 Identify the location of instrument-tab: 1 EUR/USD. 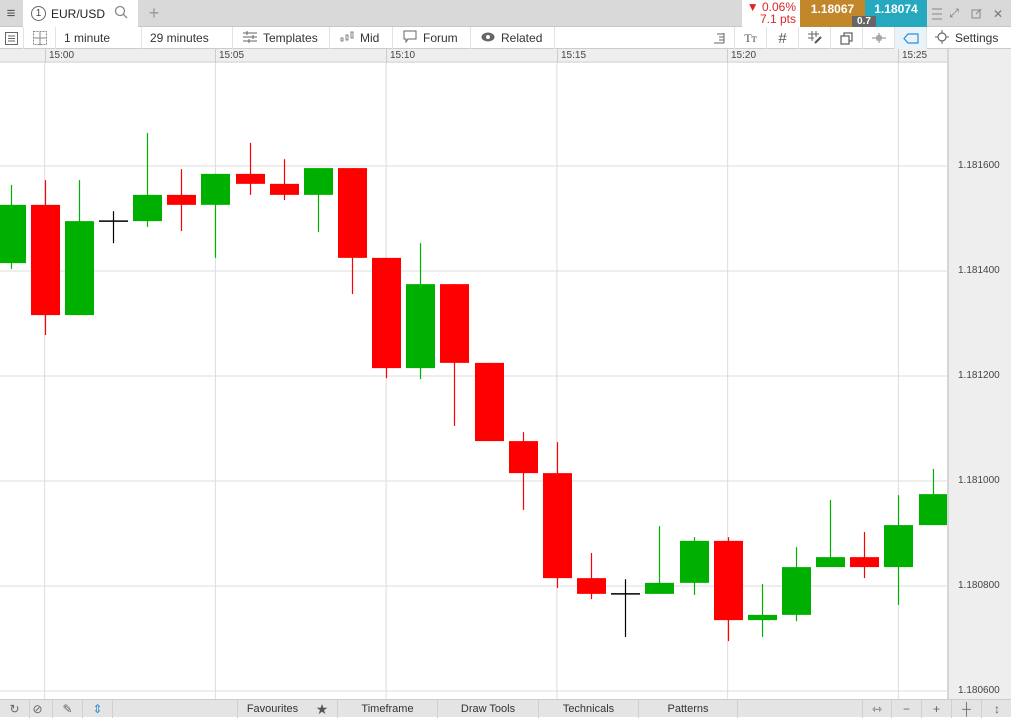
(80, 13).